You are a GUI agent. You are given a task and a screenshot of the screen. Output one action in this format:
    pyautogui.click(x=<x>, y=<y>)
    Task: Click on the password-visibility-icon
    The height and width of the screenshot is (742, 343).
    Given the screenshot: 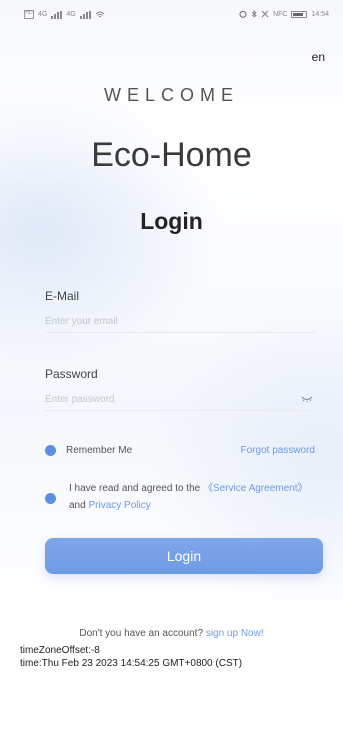 What is the action you would take?
    pyautogui.click(x=307, y=399)
    